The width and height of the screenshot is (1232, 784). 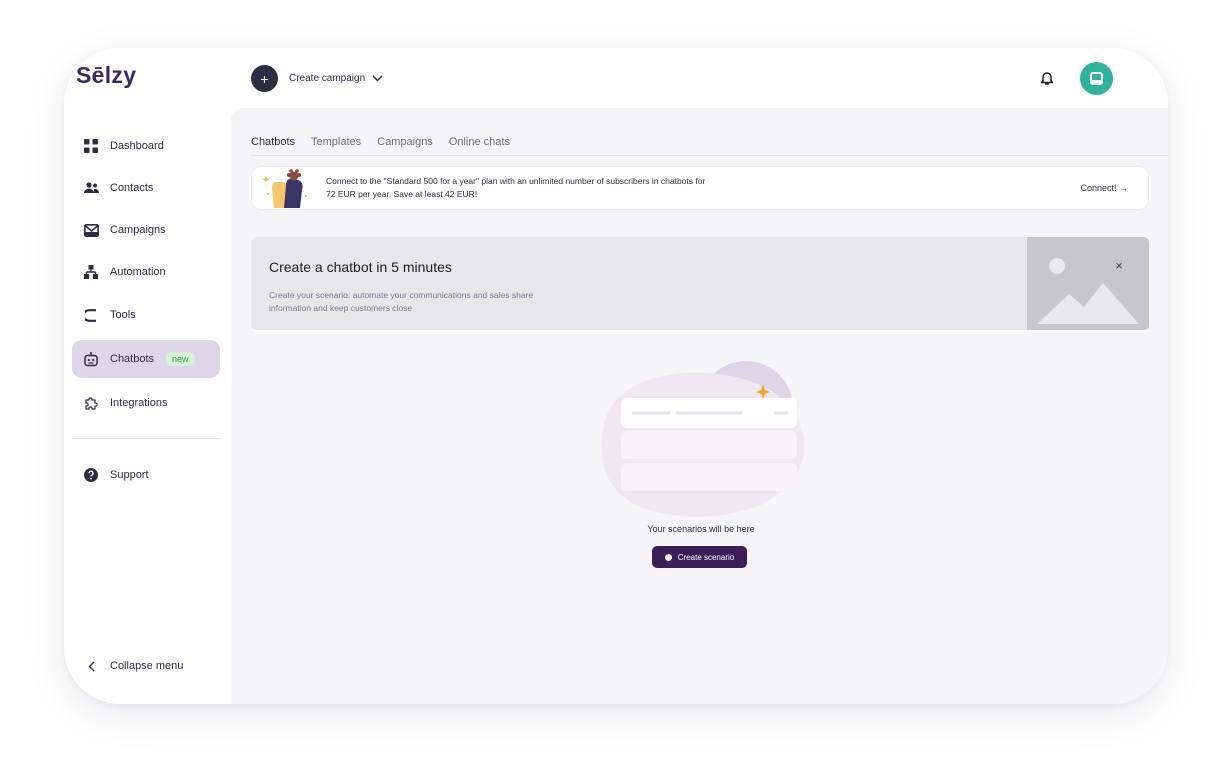 I want to click on sidebar-item-label: Campaigns, so click(x=138, y=230).